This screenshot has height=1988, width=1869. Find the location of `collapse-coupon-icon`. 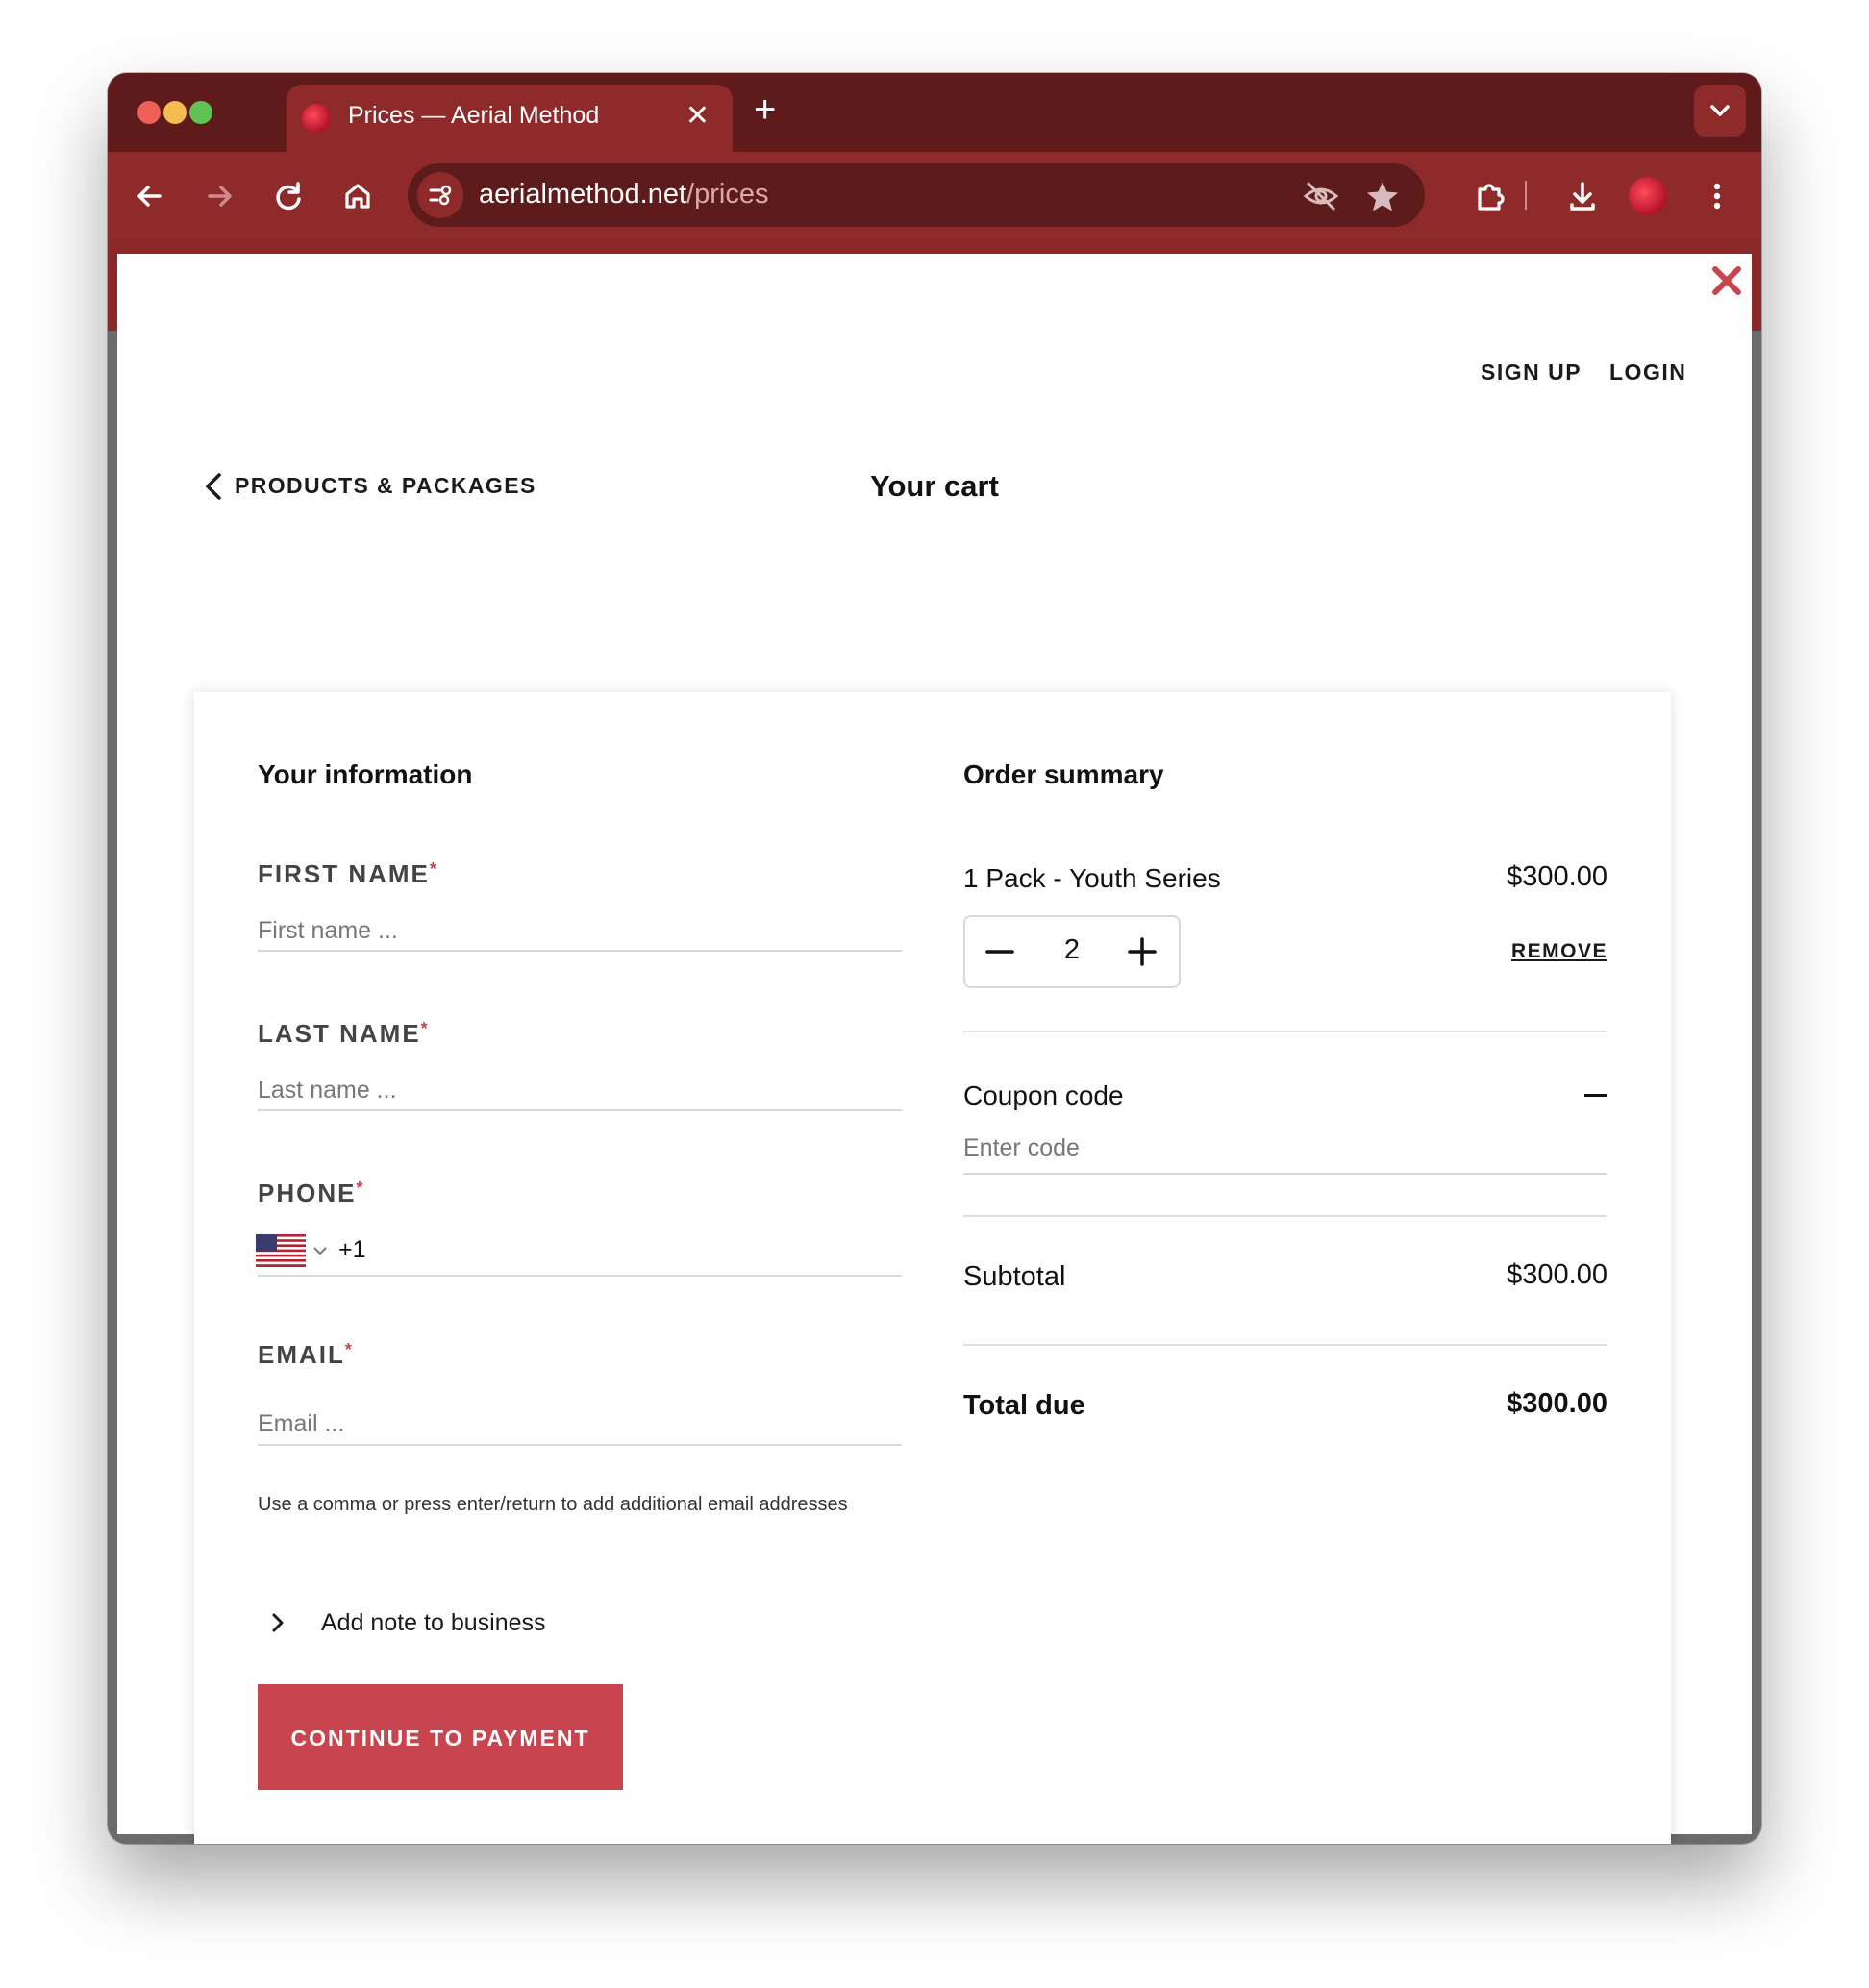

collapse-coupon-icon is located at coordinates (1596, 1095).